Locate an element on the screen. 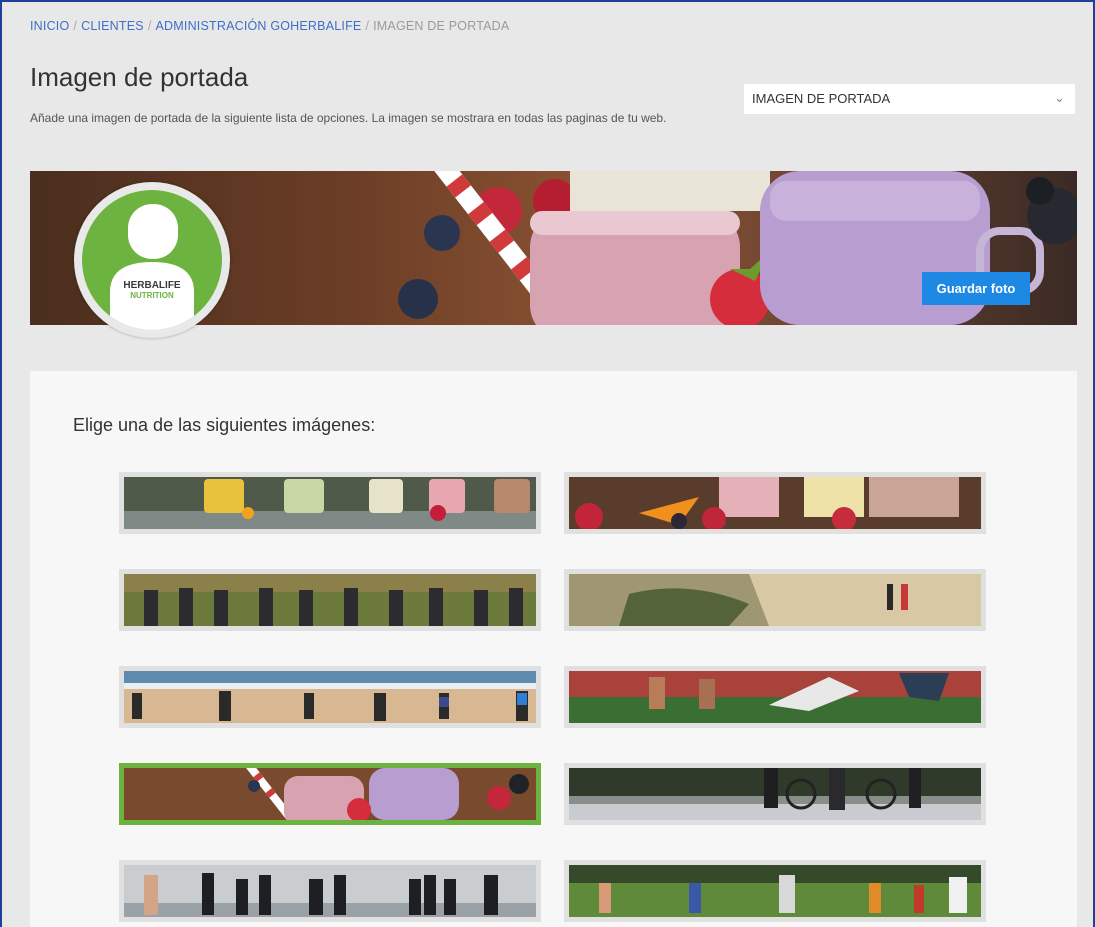 The width and height of the screenshot is (1095, 927). cover-option-track-sprint-start is located at coordinates (775, 697).